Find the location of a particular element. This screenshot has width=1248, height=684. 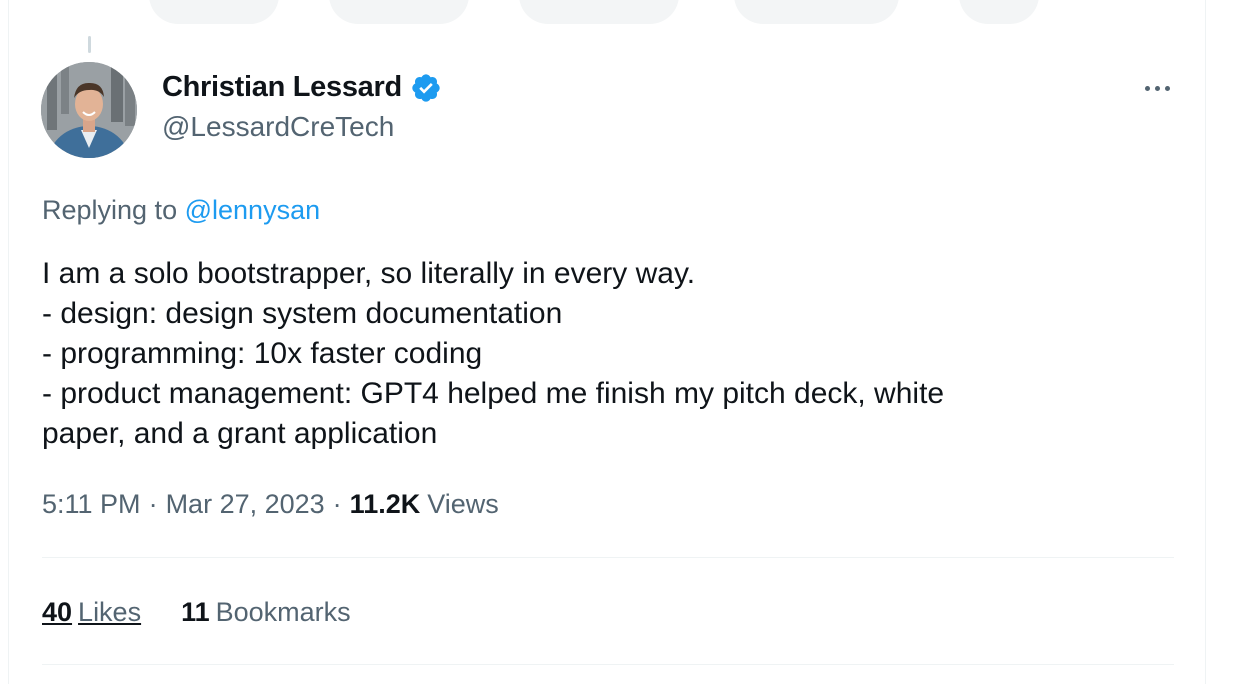

author-name: Christian Lessard is located at coordinates (282, 87).